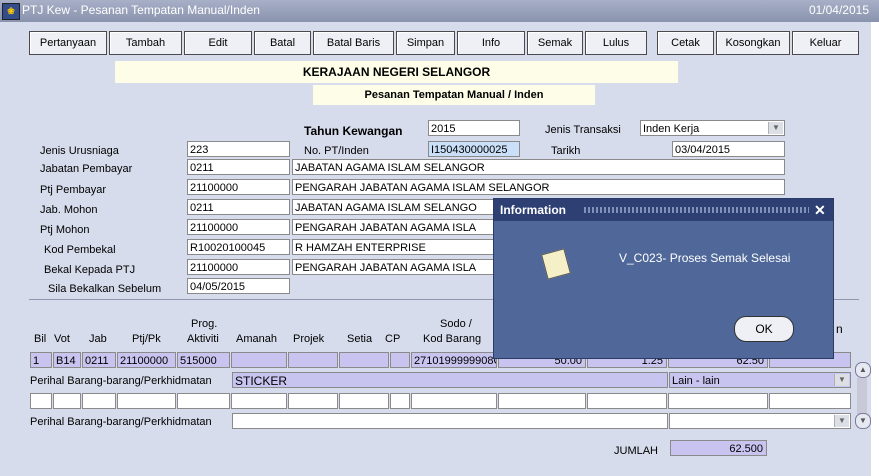 The image size is (879, 476). What do you see at coordinates (863, 370) in the screenshot?
I see `scroll-up-icon: ▲` at bounding box center [863, 370].